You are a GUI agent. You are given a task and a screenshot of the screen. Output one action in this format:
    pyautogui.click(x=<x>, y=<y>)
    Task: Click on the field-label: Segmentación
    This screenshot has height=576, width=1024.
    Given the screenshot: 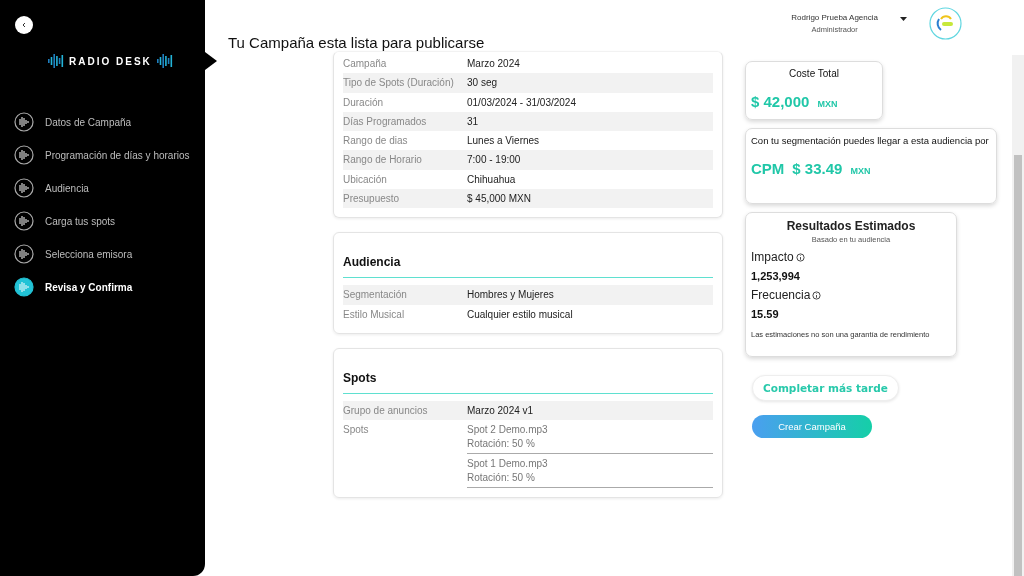 What is the action you would take?
    pyautogui.click(x=375, y=295)
    